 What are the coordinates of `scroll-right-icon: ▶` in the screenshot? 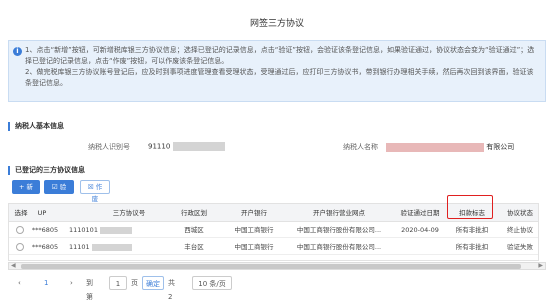 It's located at (540, 265).